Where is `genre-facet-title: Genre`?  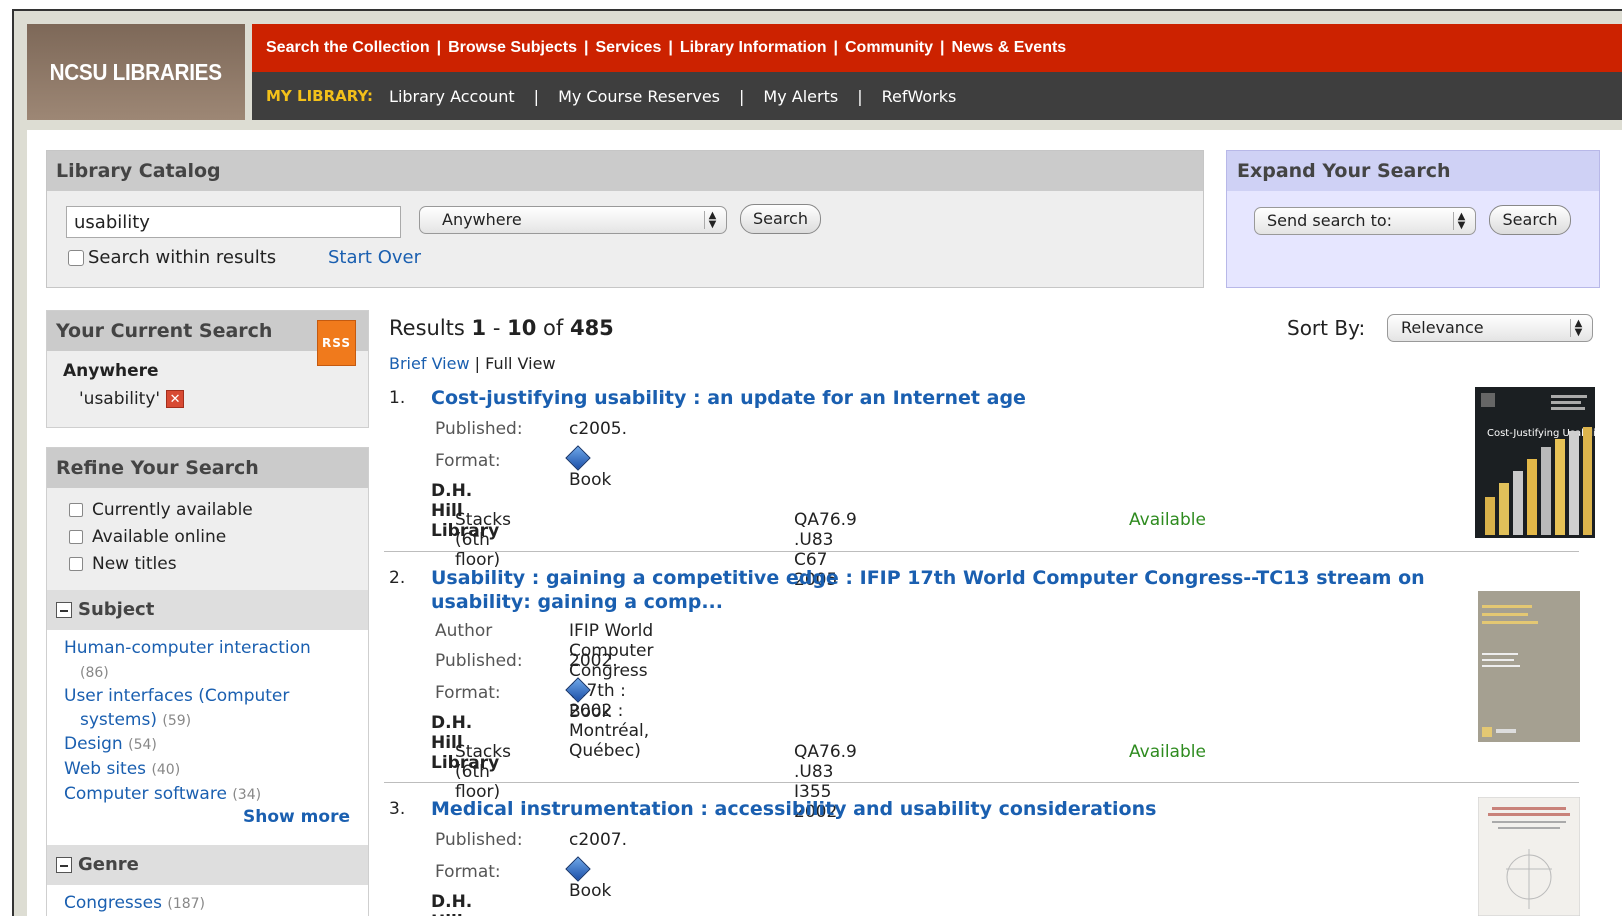
genre-facet-title: Genre is located at coordinates (108, 864).